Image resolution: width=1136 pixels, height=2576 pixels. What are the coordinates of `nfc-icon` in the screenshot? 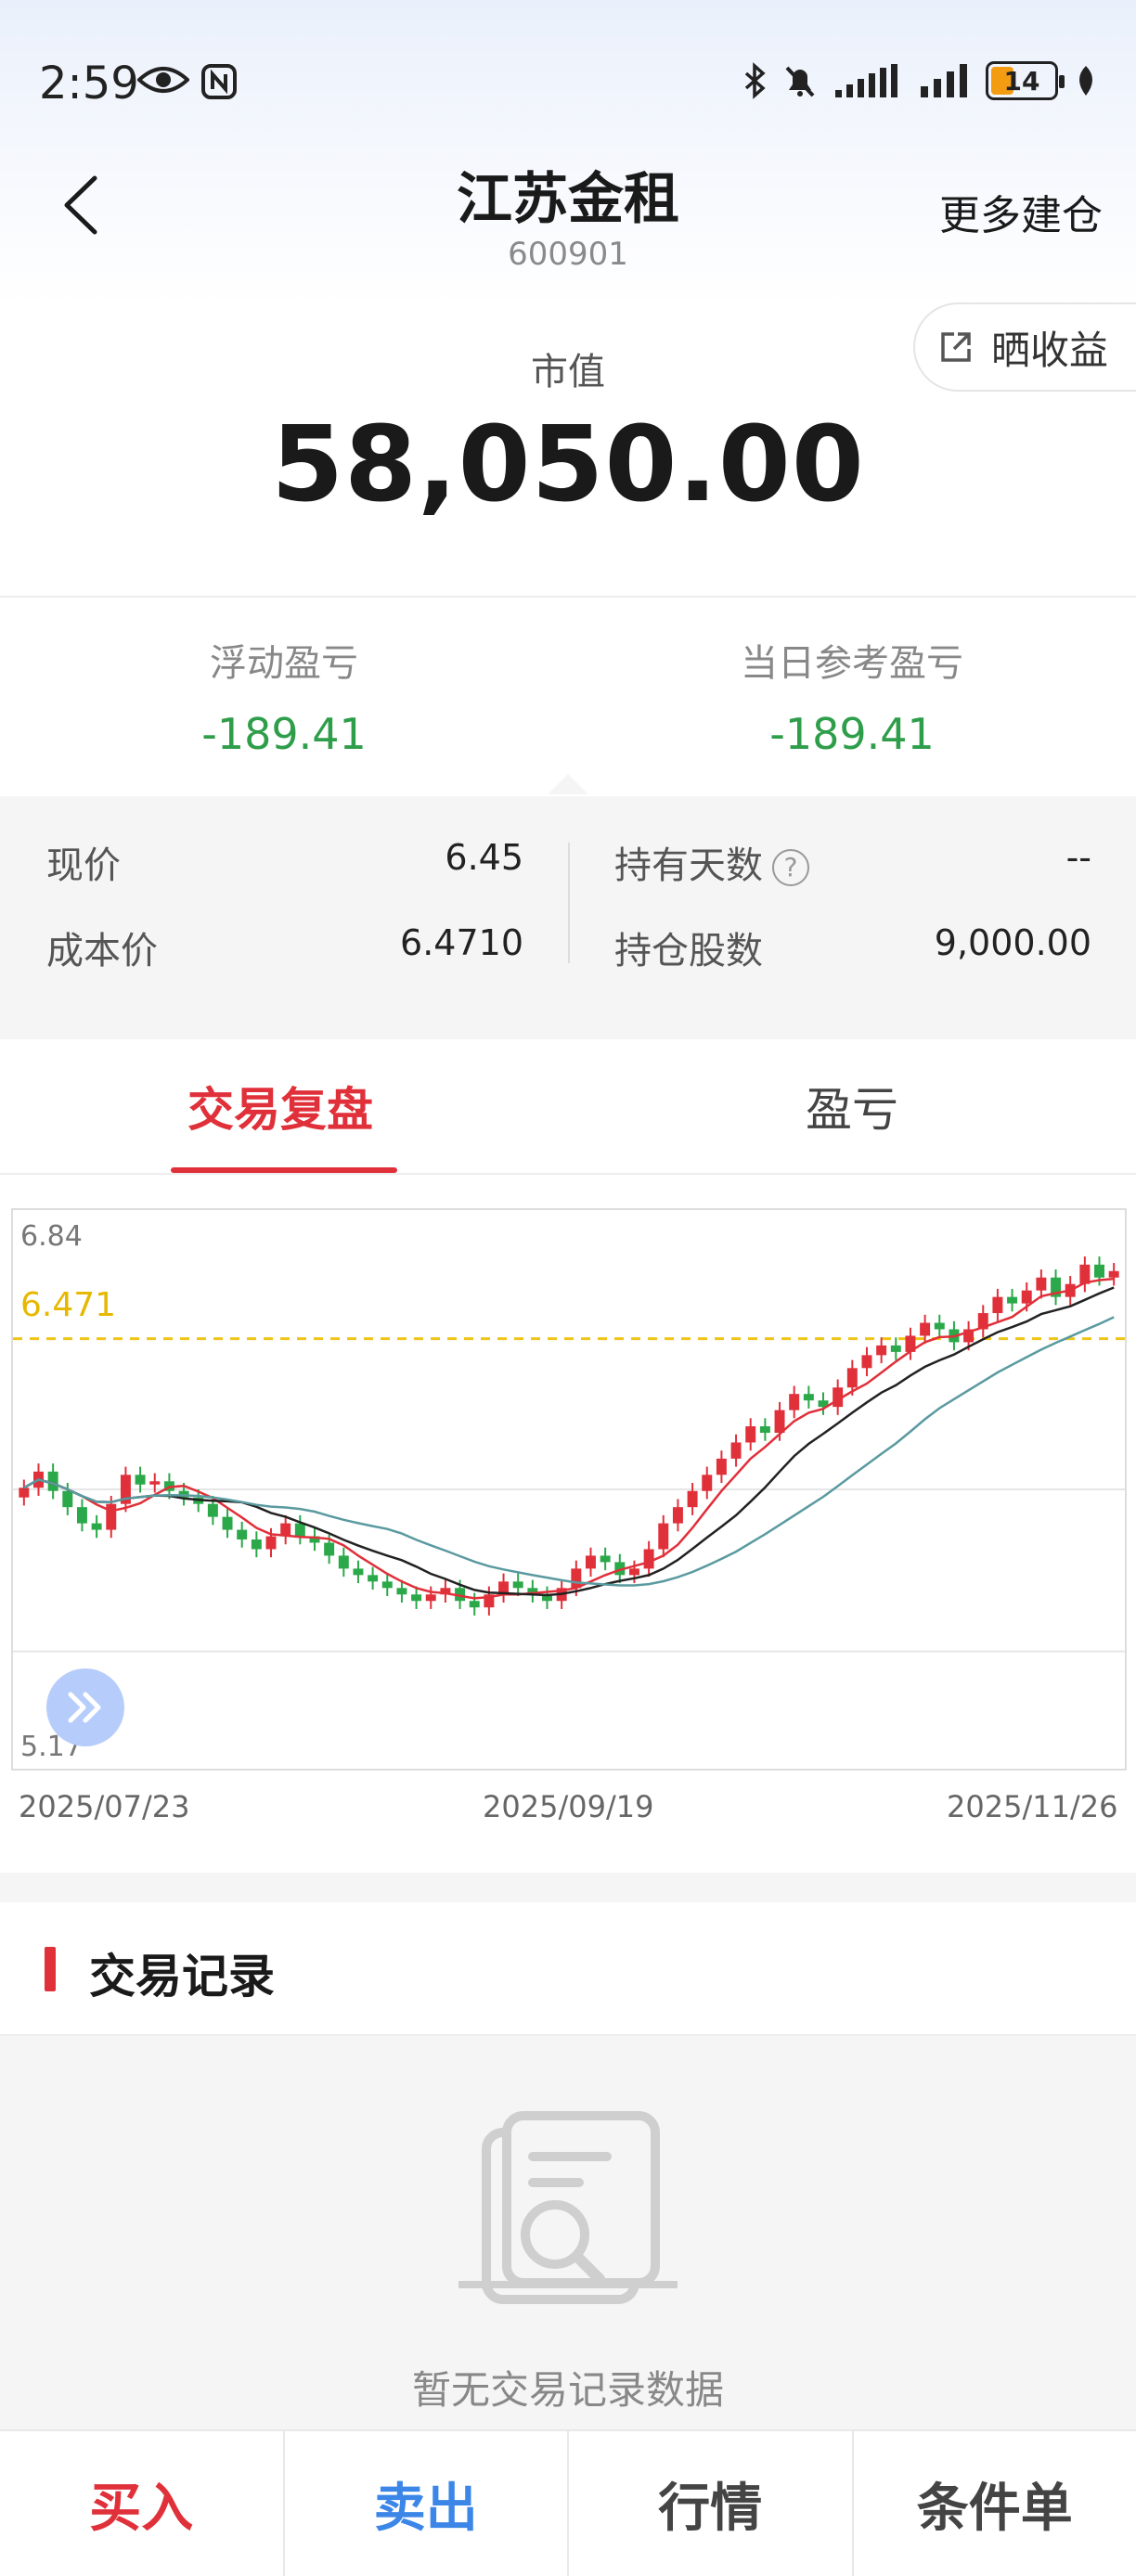 It's located at (219, 82).